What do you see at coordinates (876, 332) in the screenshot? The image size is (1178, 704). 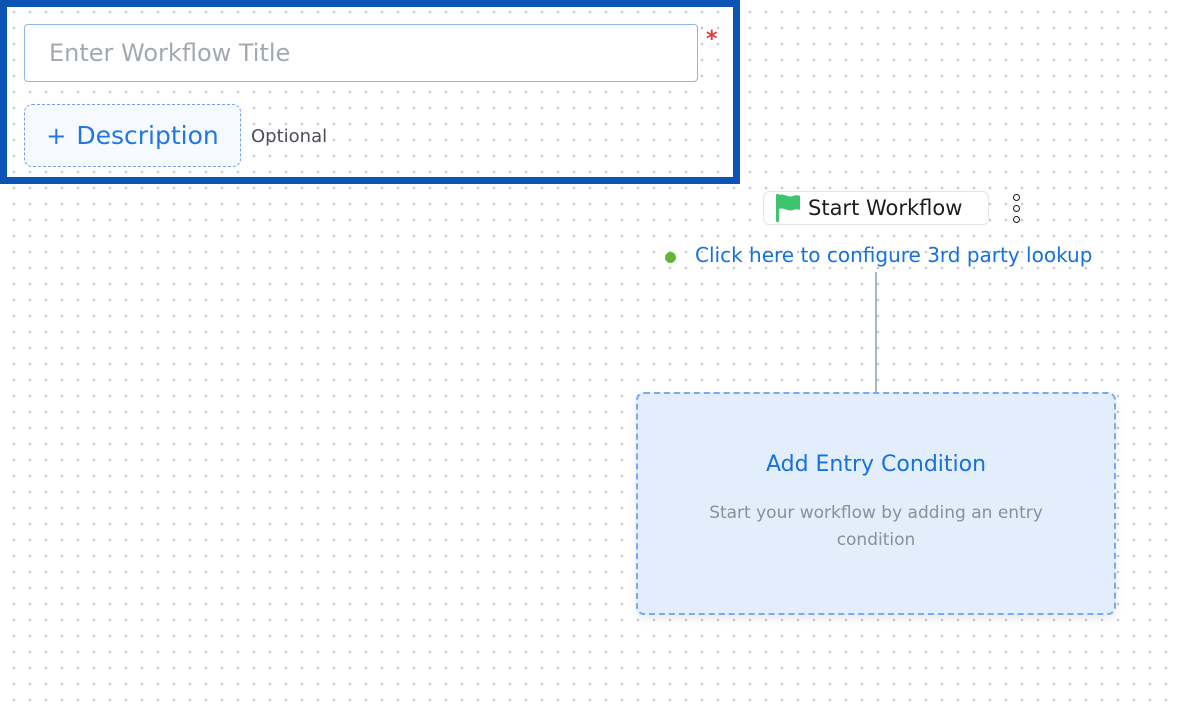 I see `connector-line` at bounding box center [876, 332].